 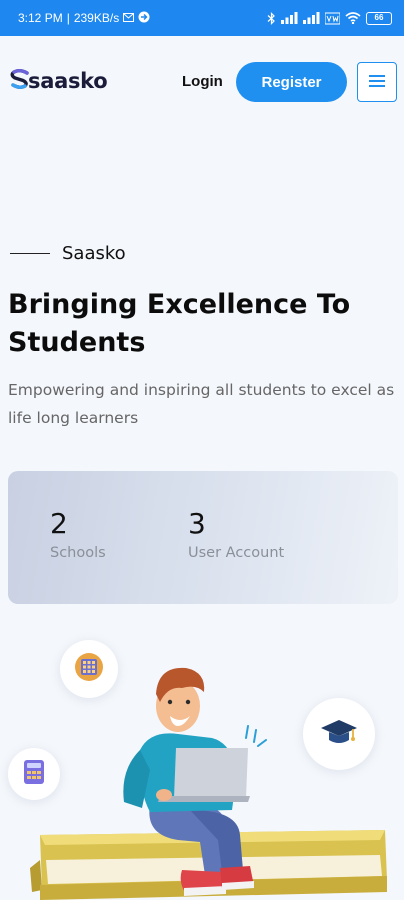 I want to click on sync-icon, so click(x=144, y=18).